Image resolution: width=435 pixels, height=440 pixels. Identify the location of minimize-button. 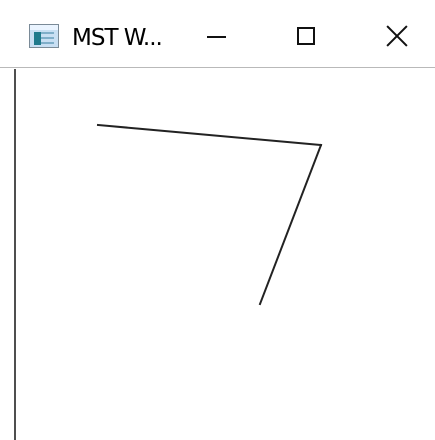
(217, 34).